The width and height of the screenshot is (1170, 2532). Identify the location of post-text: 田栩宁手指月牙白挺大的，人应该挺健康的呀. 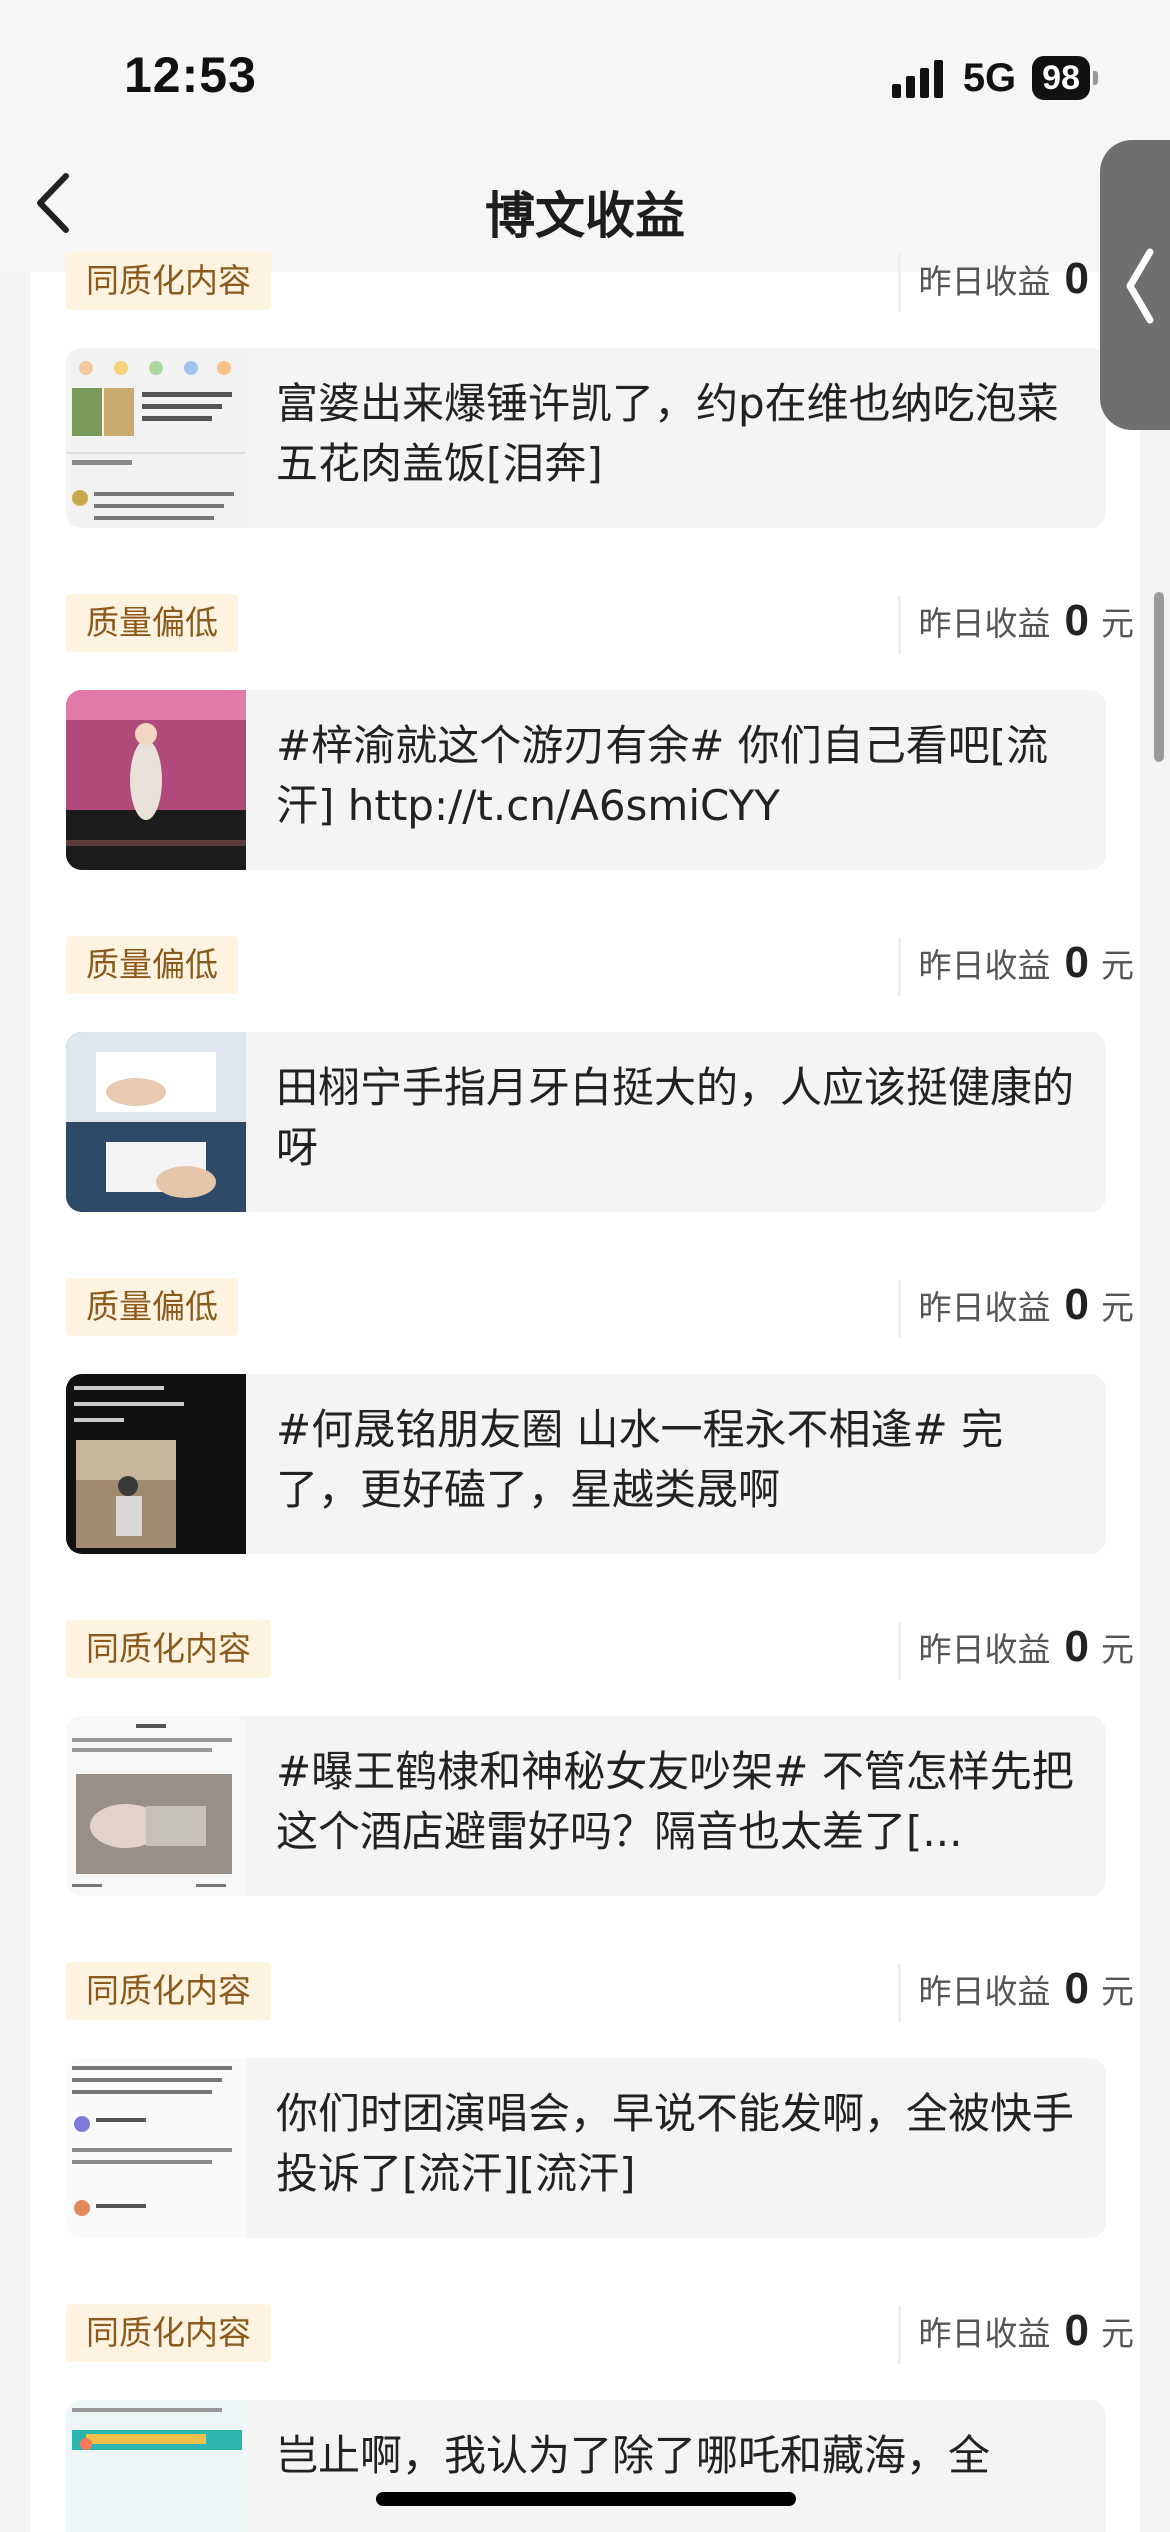
(675, 1117).